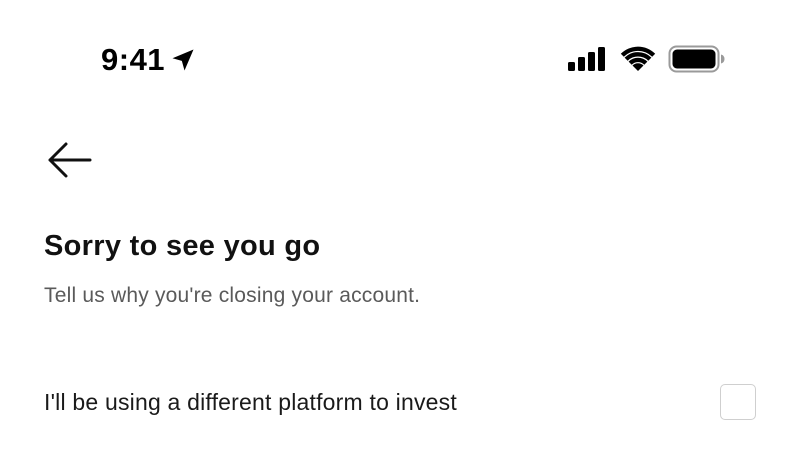  I want to click on wifi-icon, so click(638, 58).